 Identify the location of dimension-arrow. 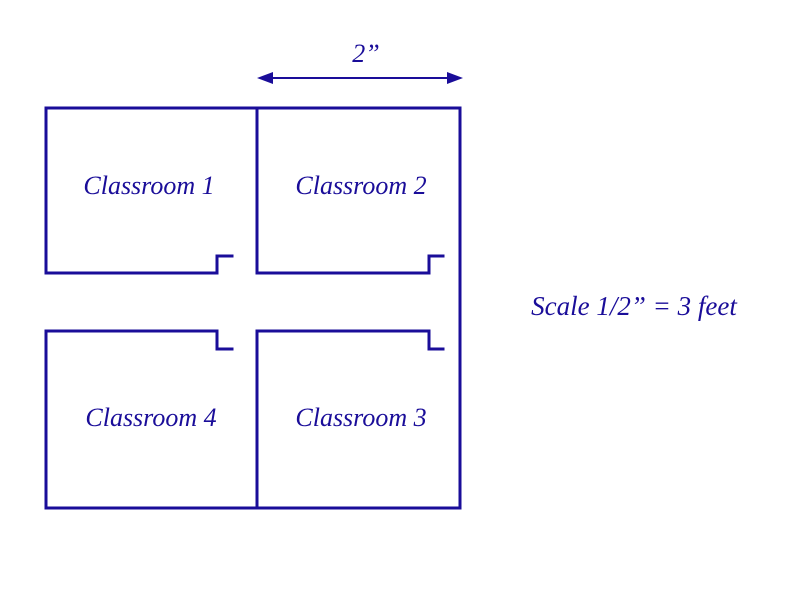
(360, 78).